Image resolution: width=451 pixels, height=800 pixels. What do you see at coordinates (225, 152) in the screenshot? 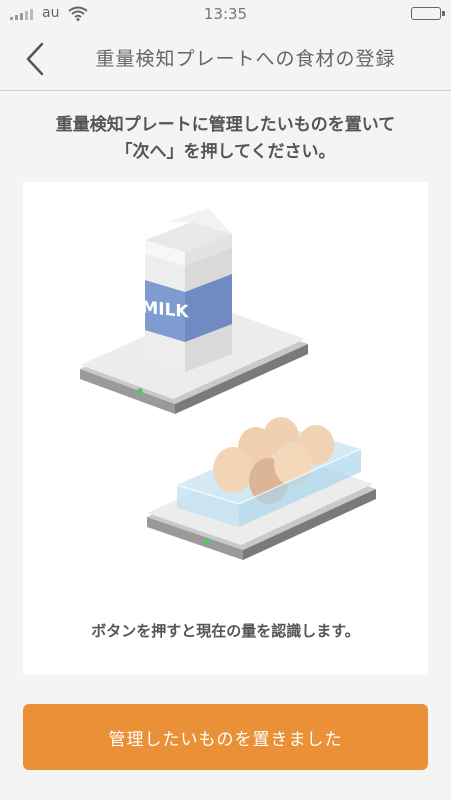
I see `instruction-line-2: 「次へ」を押してください。` at bounding box center [225, 152].